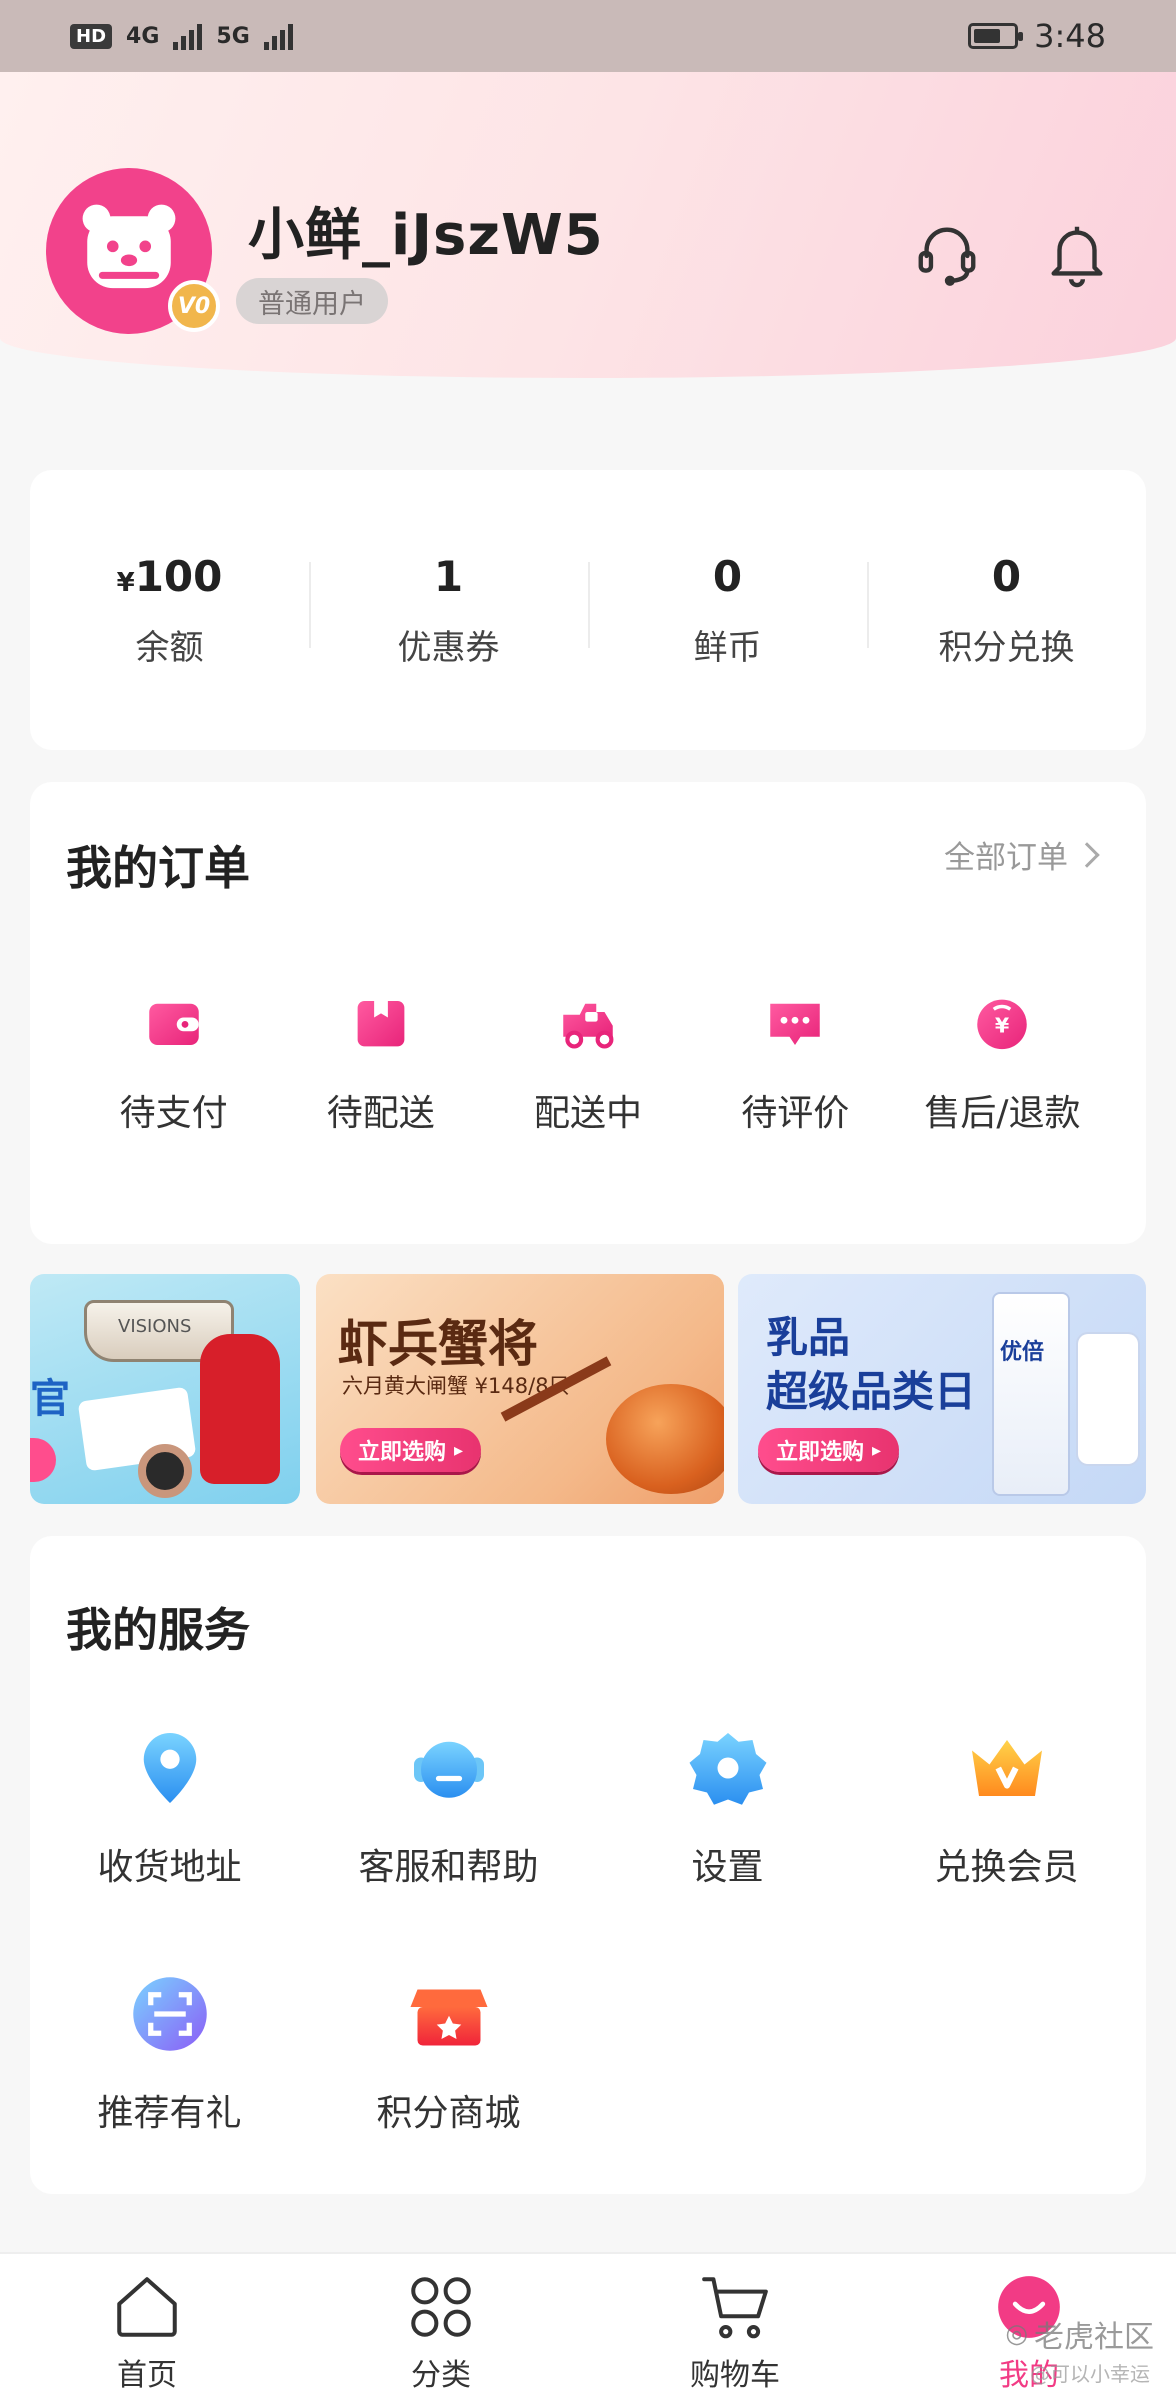 This screenshot has width=1176, height=2400. Describe the element at coordinates (380, 1113) in the screenshot. I see `order-status-label: 待配送` at that location.